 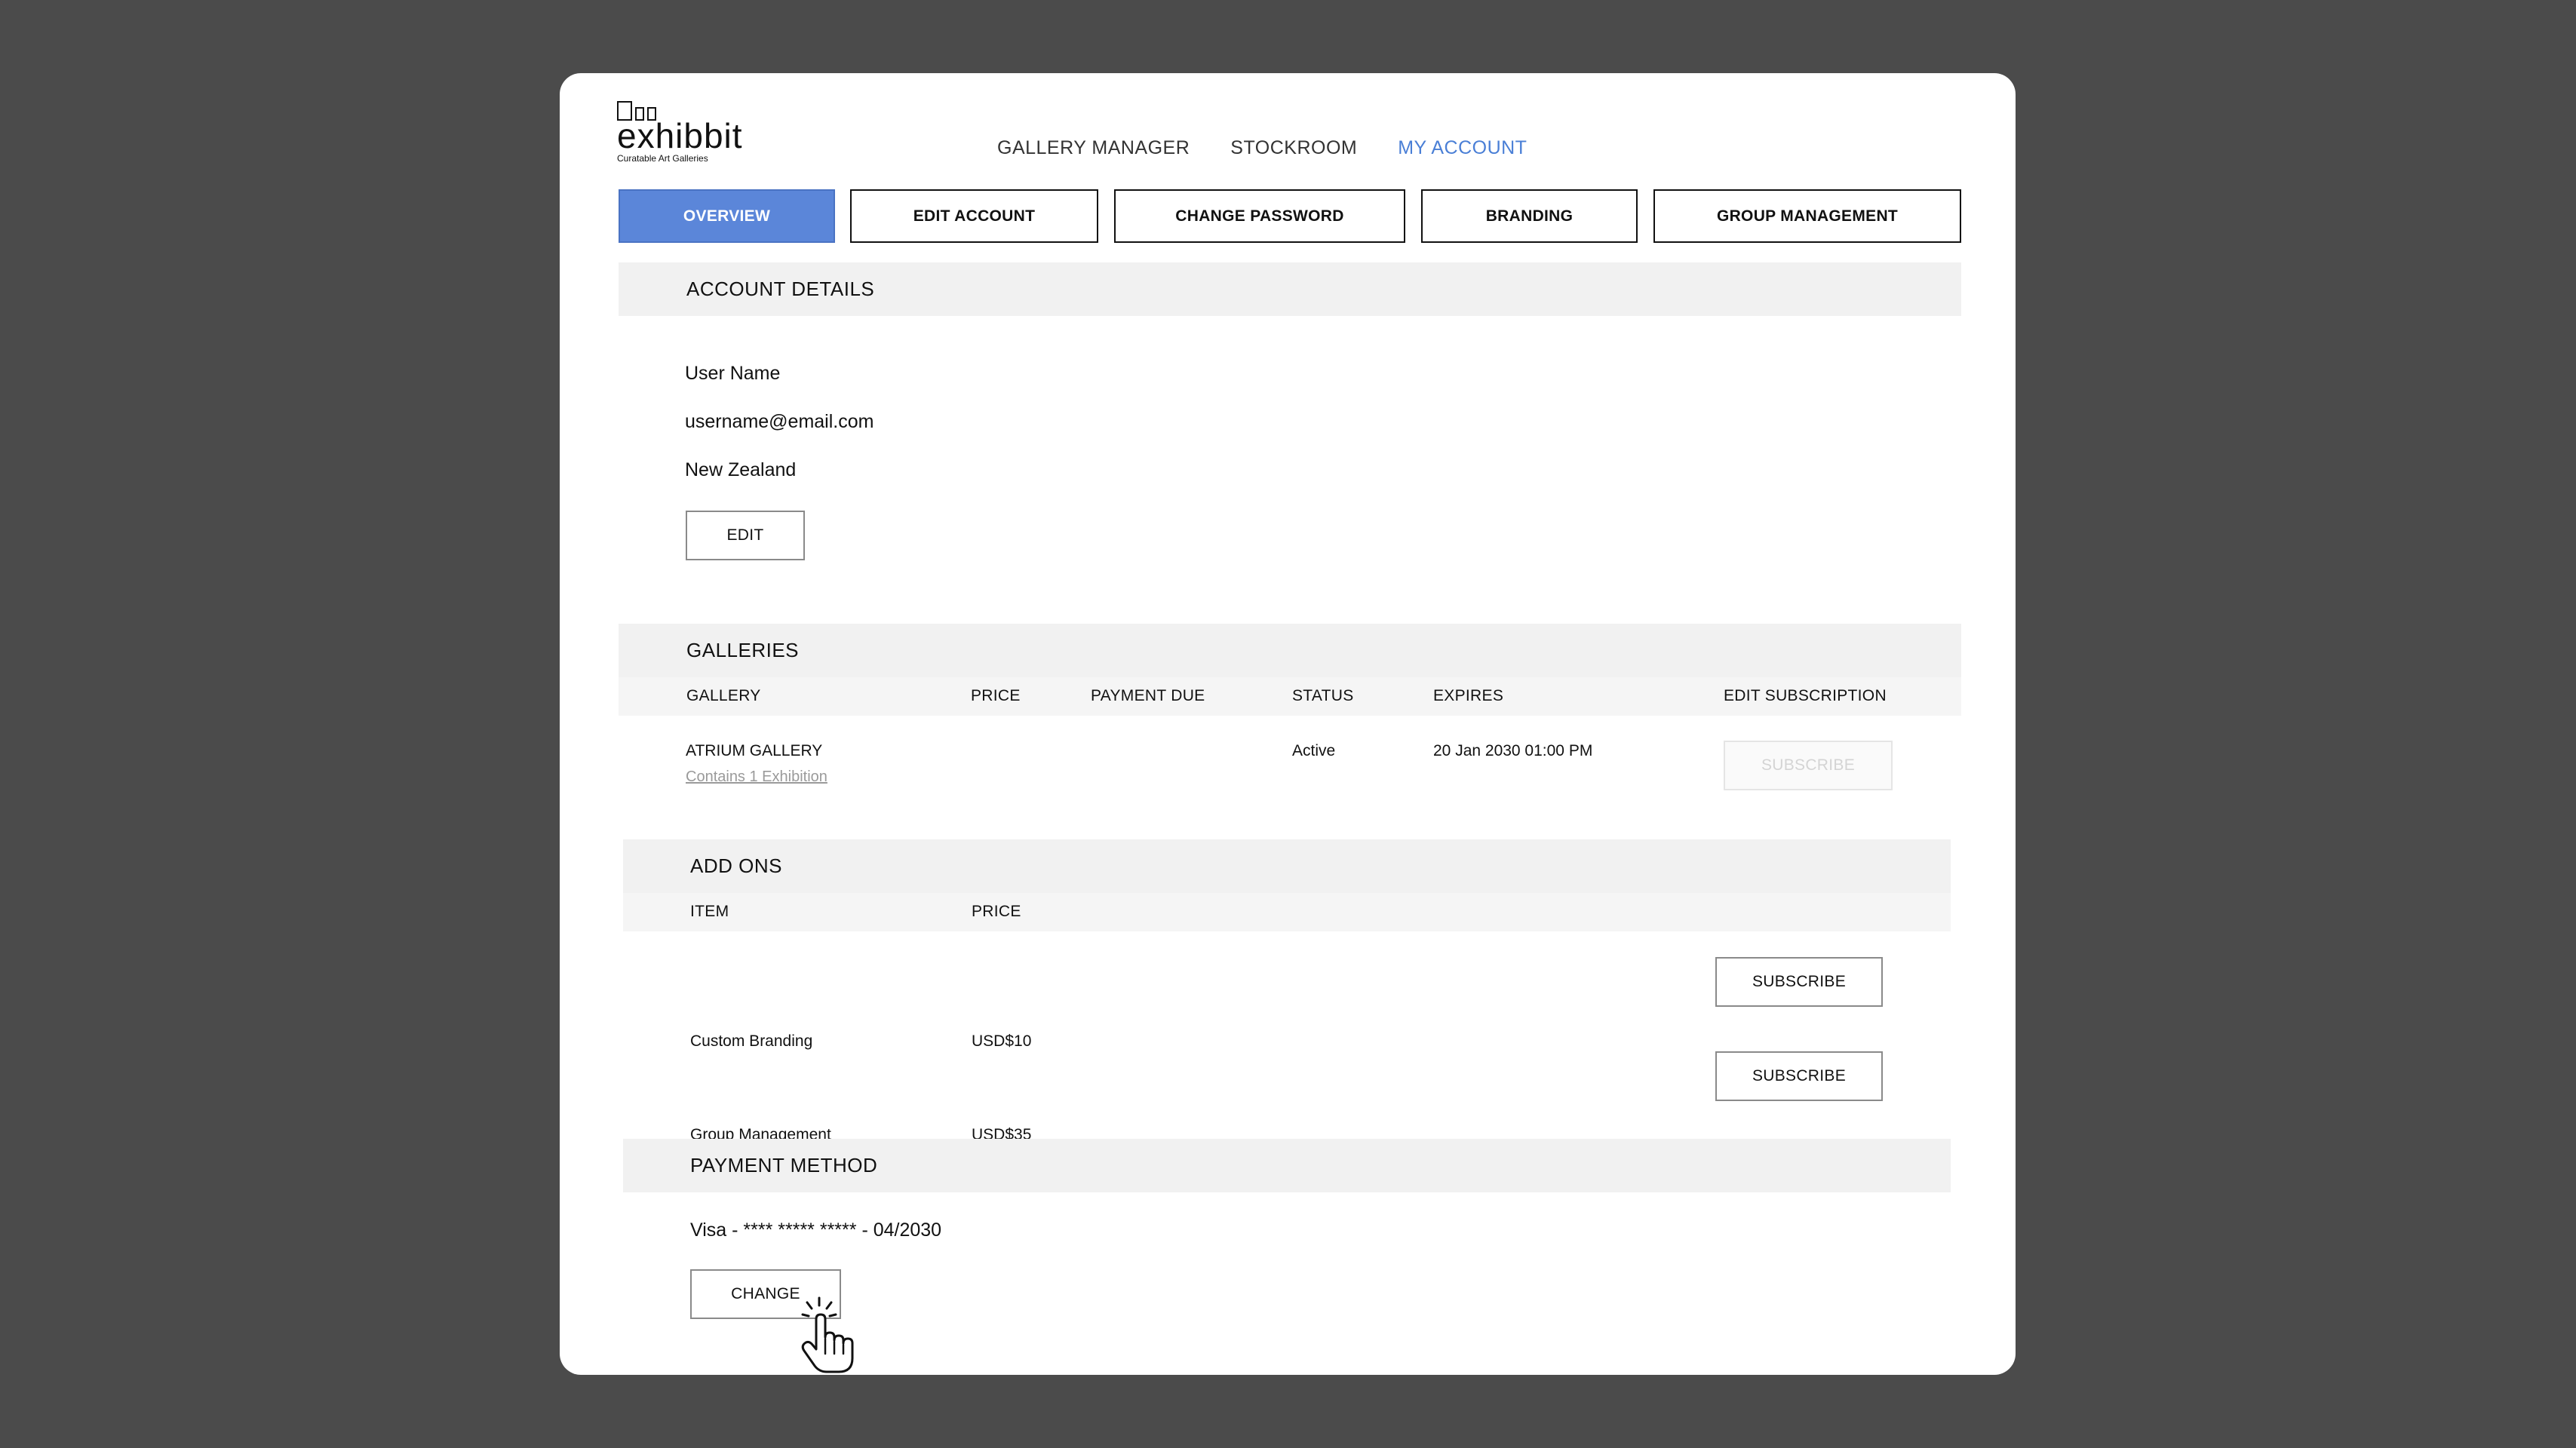 What do you see at coordinates (816, 1230) in the screenshot?
I see `payment-card-details: Visa - **** ***** ***** - 04/2030` at bounding box center [816, 1230].